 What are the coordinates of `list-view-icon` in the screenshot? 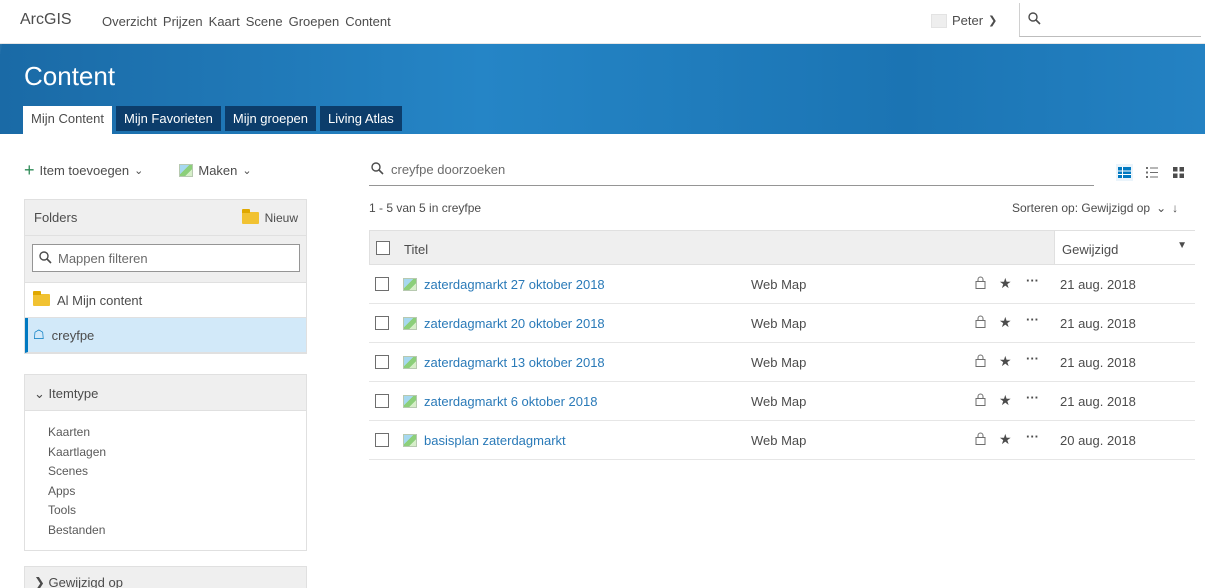 It's located at (1151, 172).